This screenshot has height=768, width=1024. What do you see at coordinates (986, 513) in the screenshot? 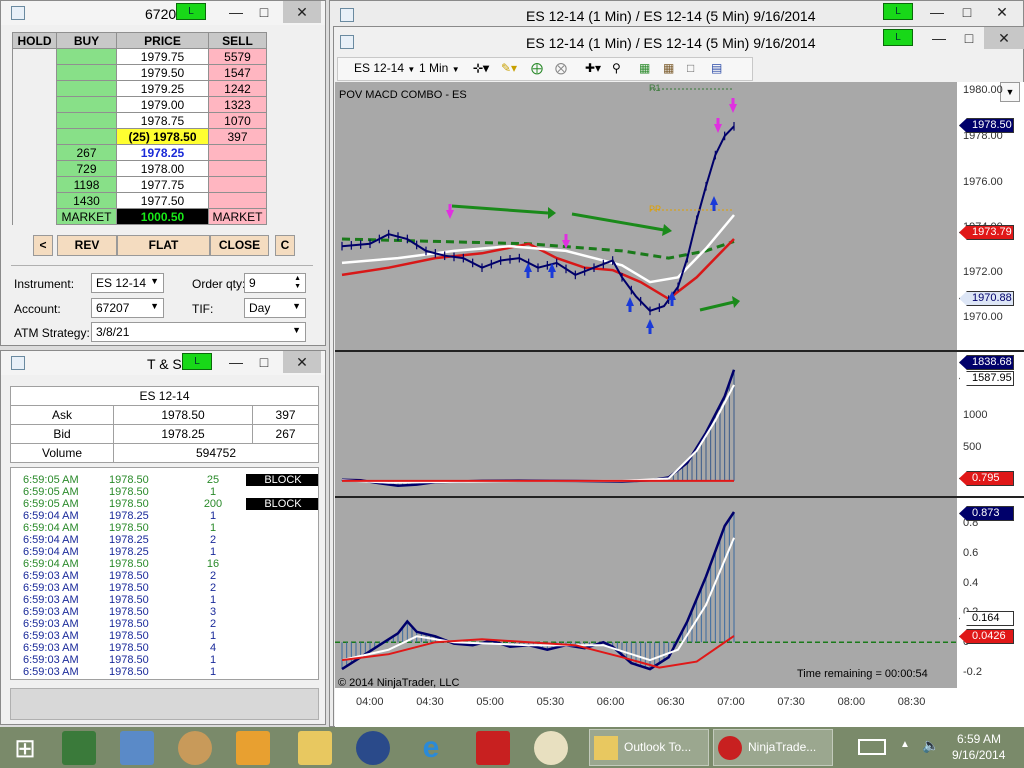
I see `macd-value-tag: 0.873` at bounding box center [986, 513].